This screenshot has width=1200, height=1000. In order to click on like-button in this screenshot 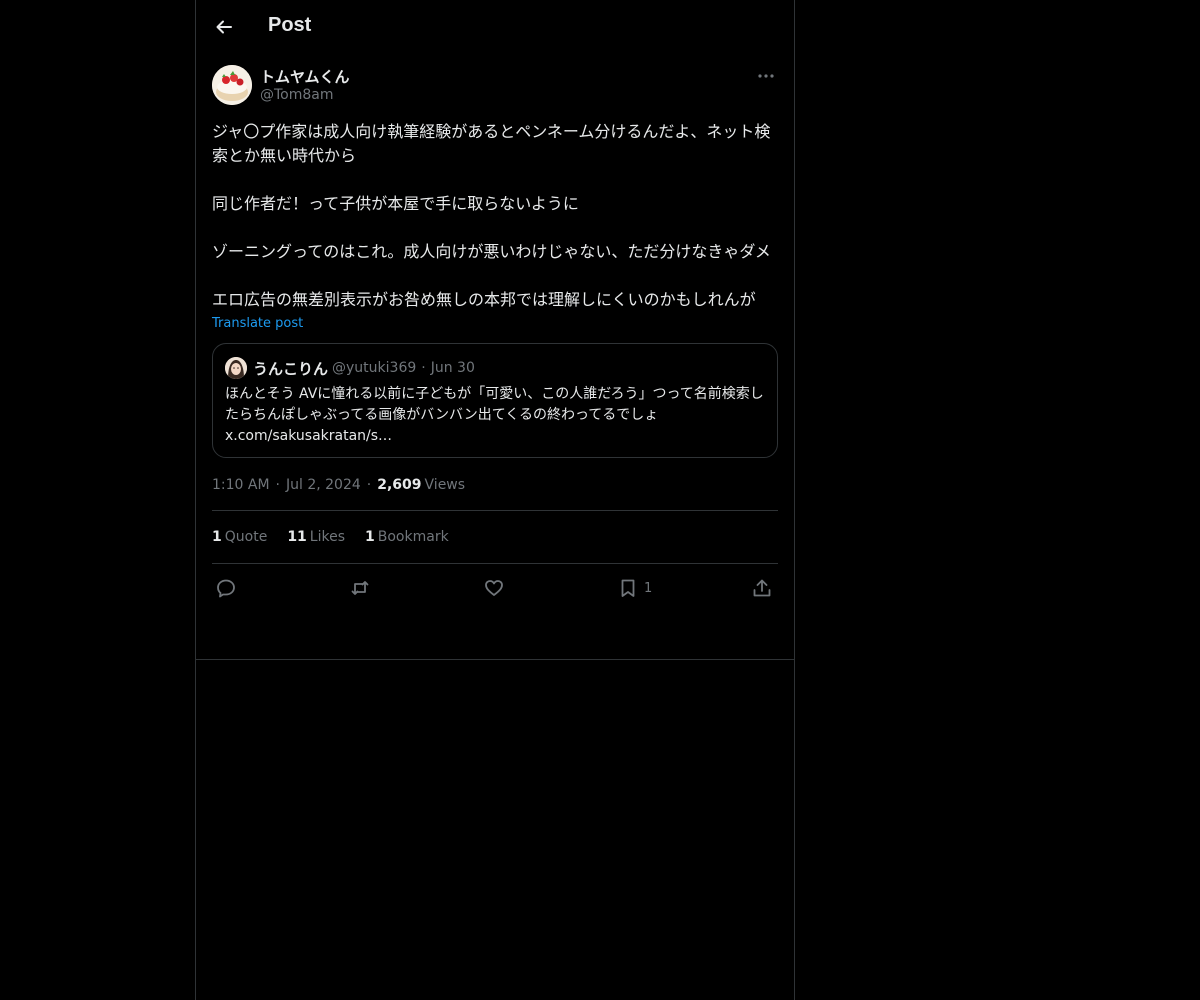, I will do `click(494, 588)`.